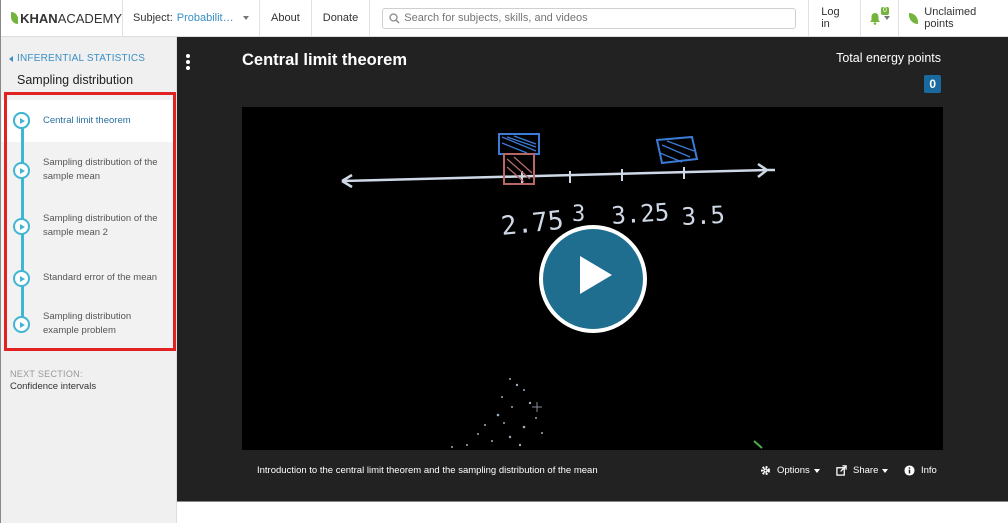 The image size is (1008, 523). I want to click on highlight-box, so click(90, 221).